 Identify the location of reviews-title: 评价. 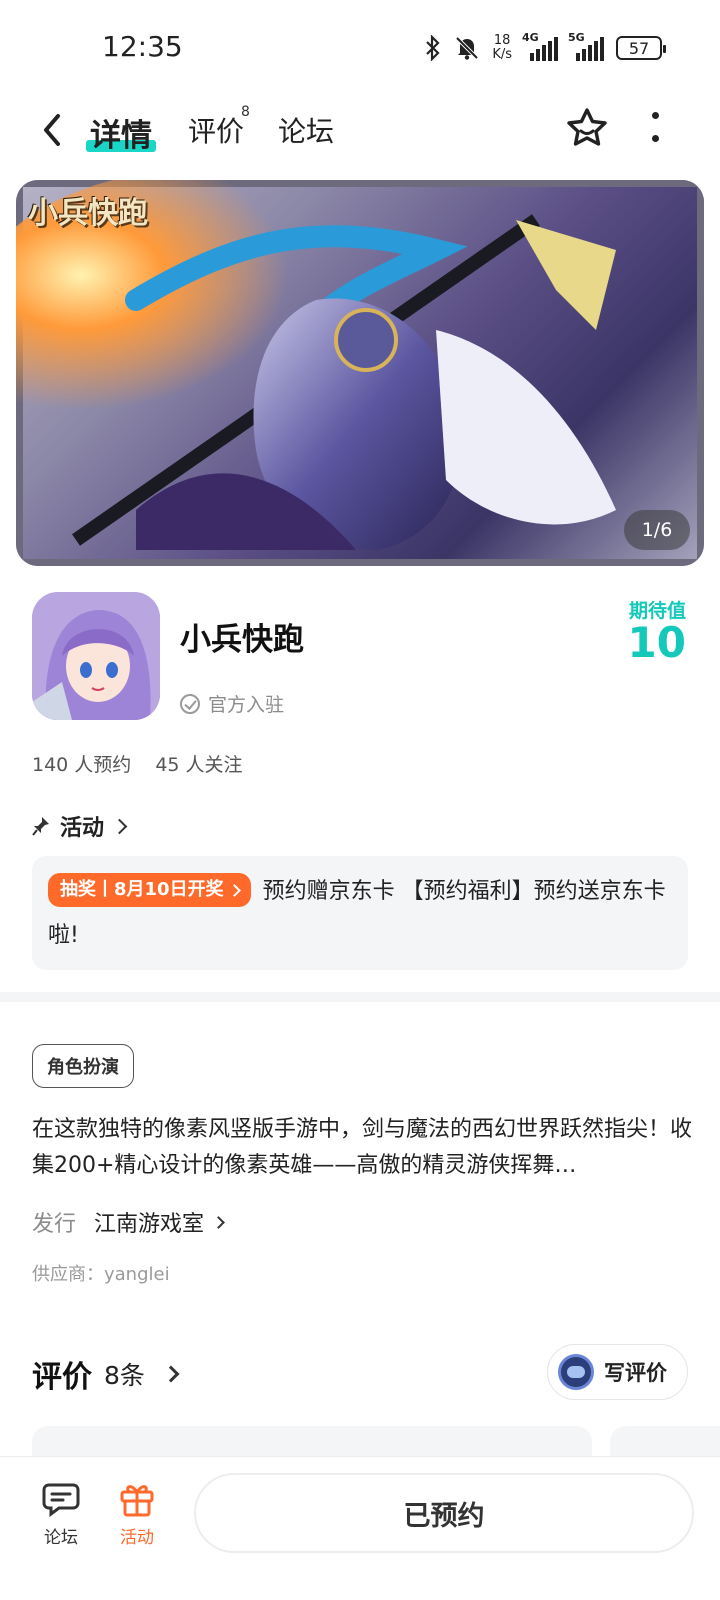
(62, 1377).